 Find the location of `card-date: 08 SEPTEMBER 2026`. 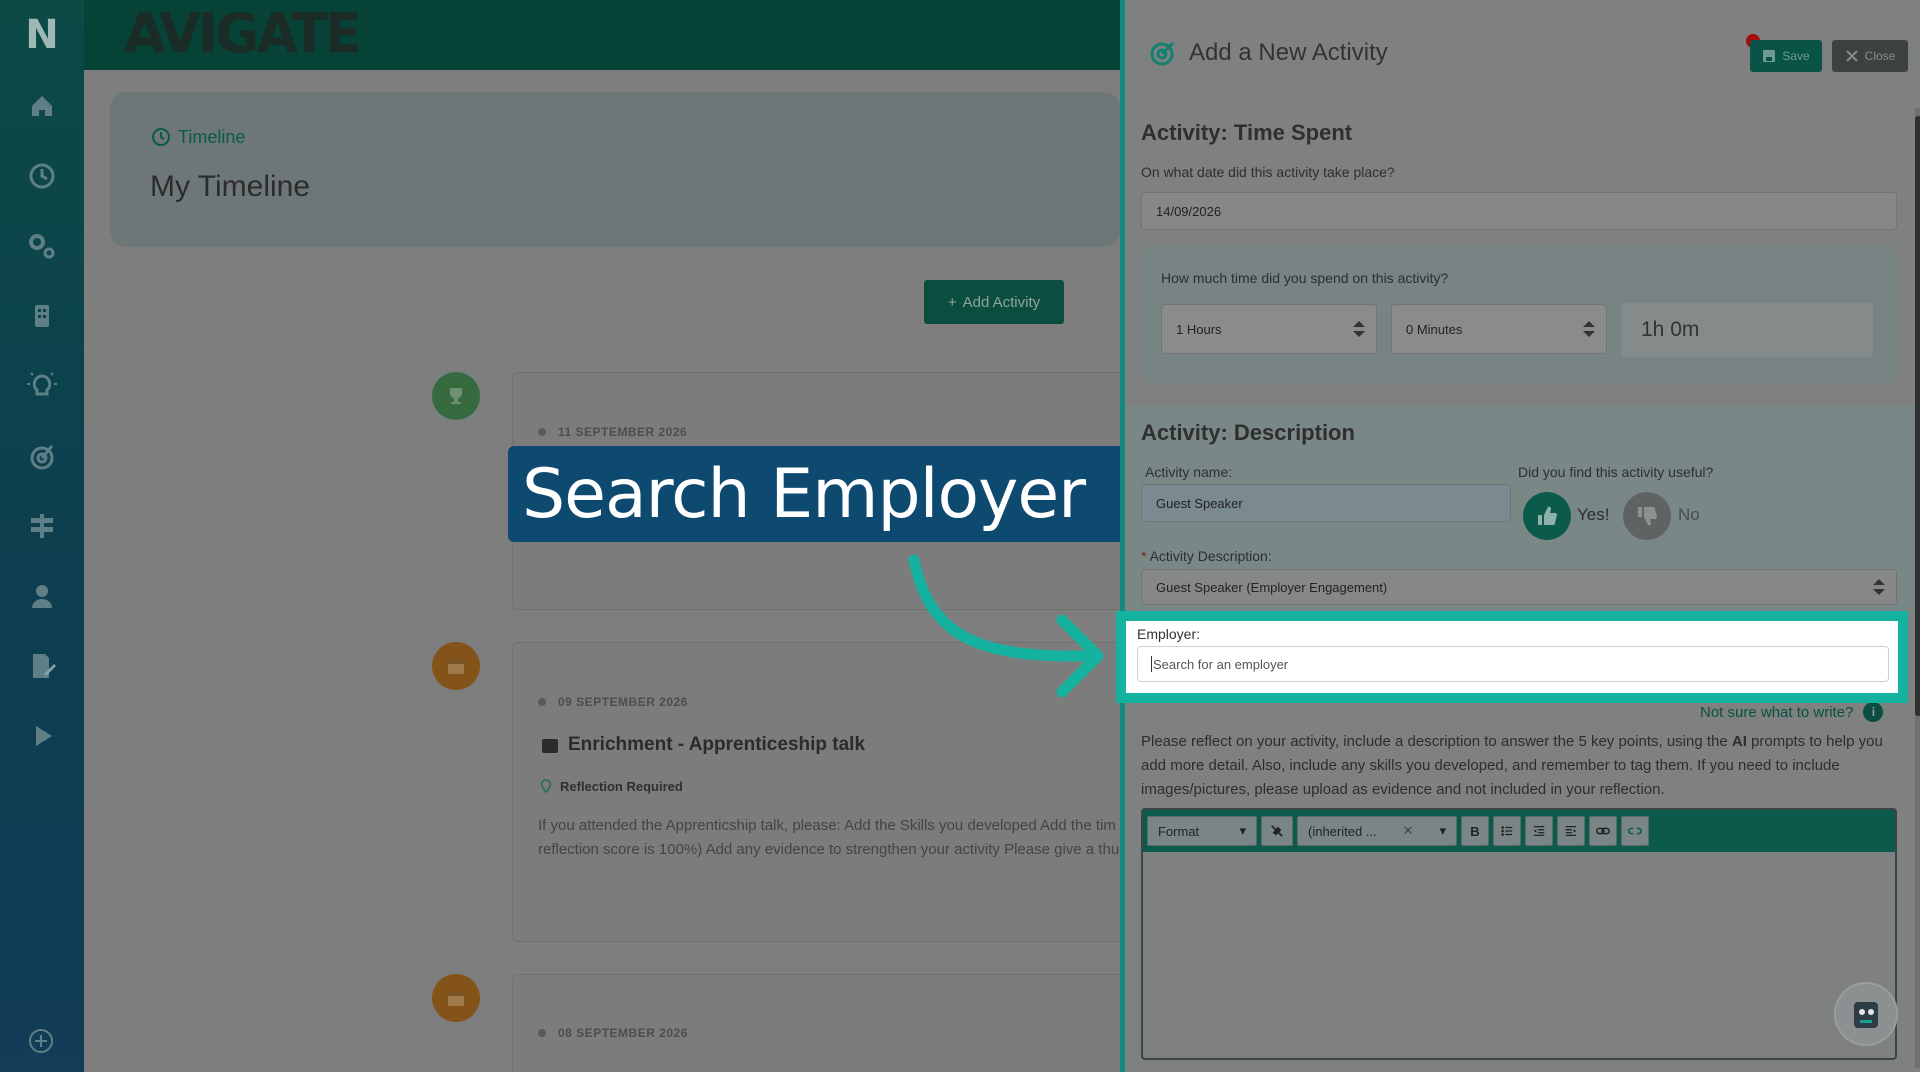

card-date: 08 SEPTEMBER 2026 is located at coordinates (613, 1033).